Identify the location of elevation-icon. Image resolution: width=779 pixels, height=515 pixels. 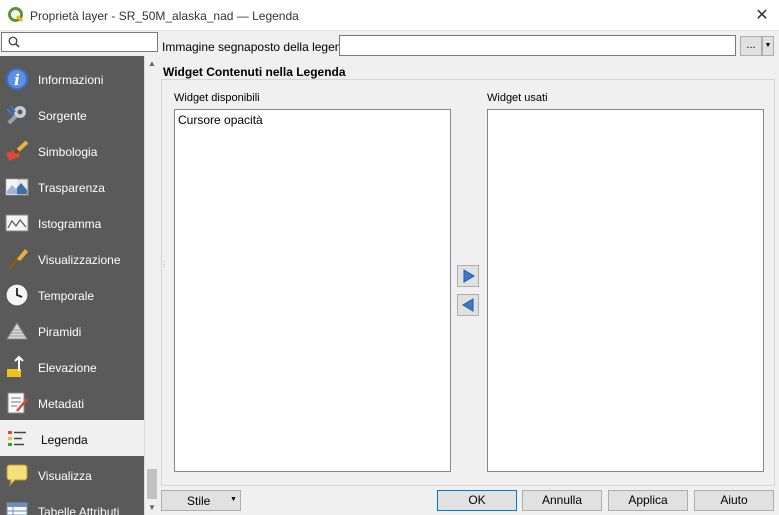
(15, 366).